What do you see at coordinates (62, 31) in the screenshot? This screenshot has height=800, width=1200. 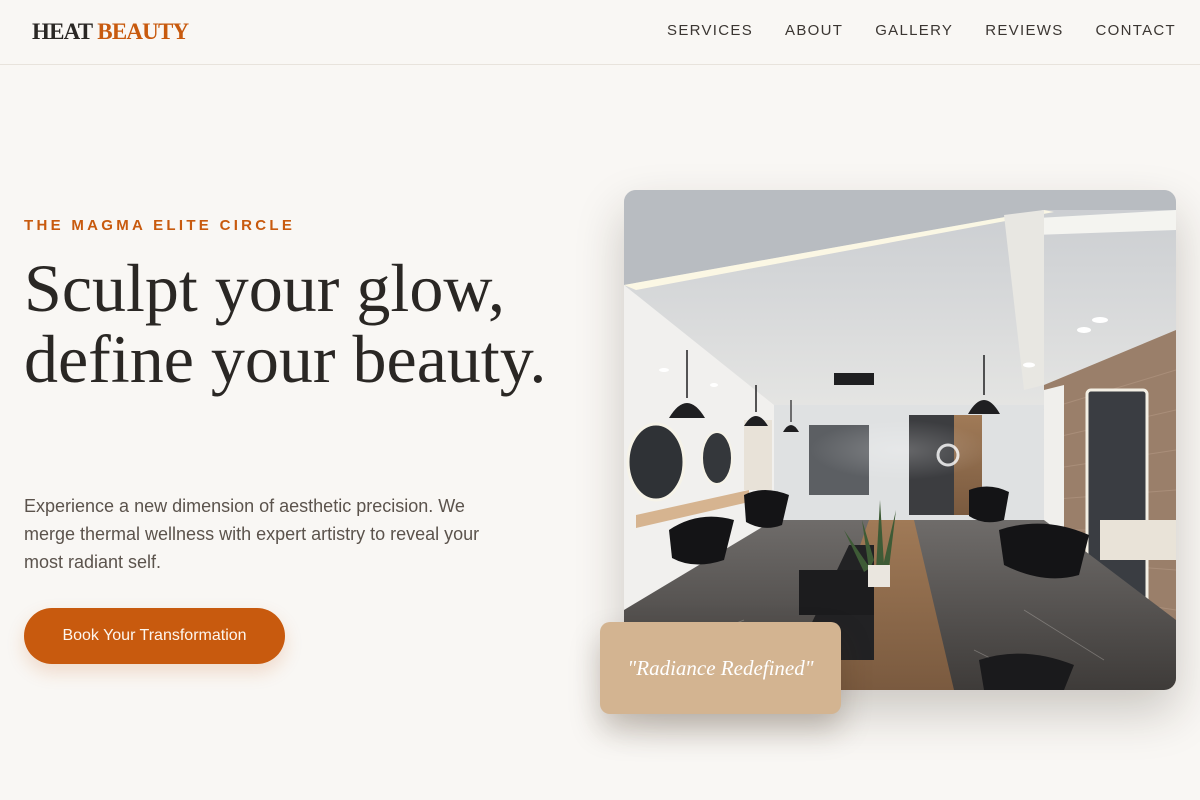 I see `brand-logo-part1: HEAT` at bounding box center [62, 31].